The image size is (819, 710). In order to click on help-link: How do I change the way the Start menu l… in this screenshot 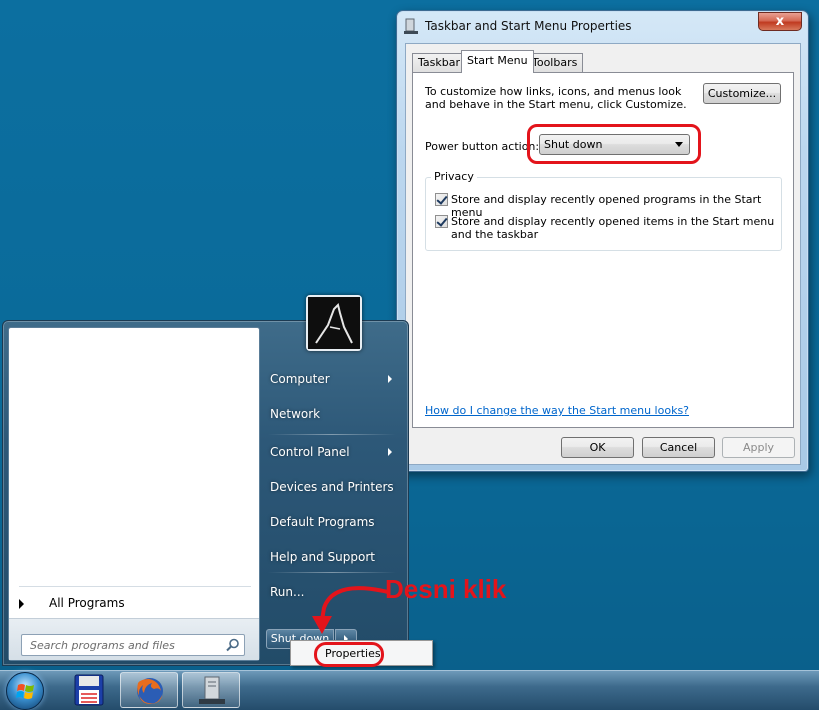, I will do `click(557, 410)`.